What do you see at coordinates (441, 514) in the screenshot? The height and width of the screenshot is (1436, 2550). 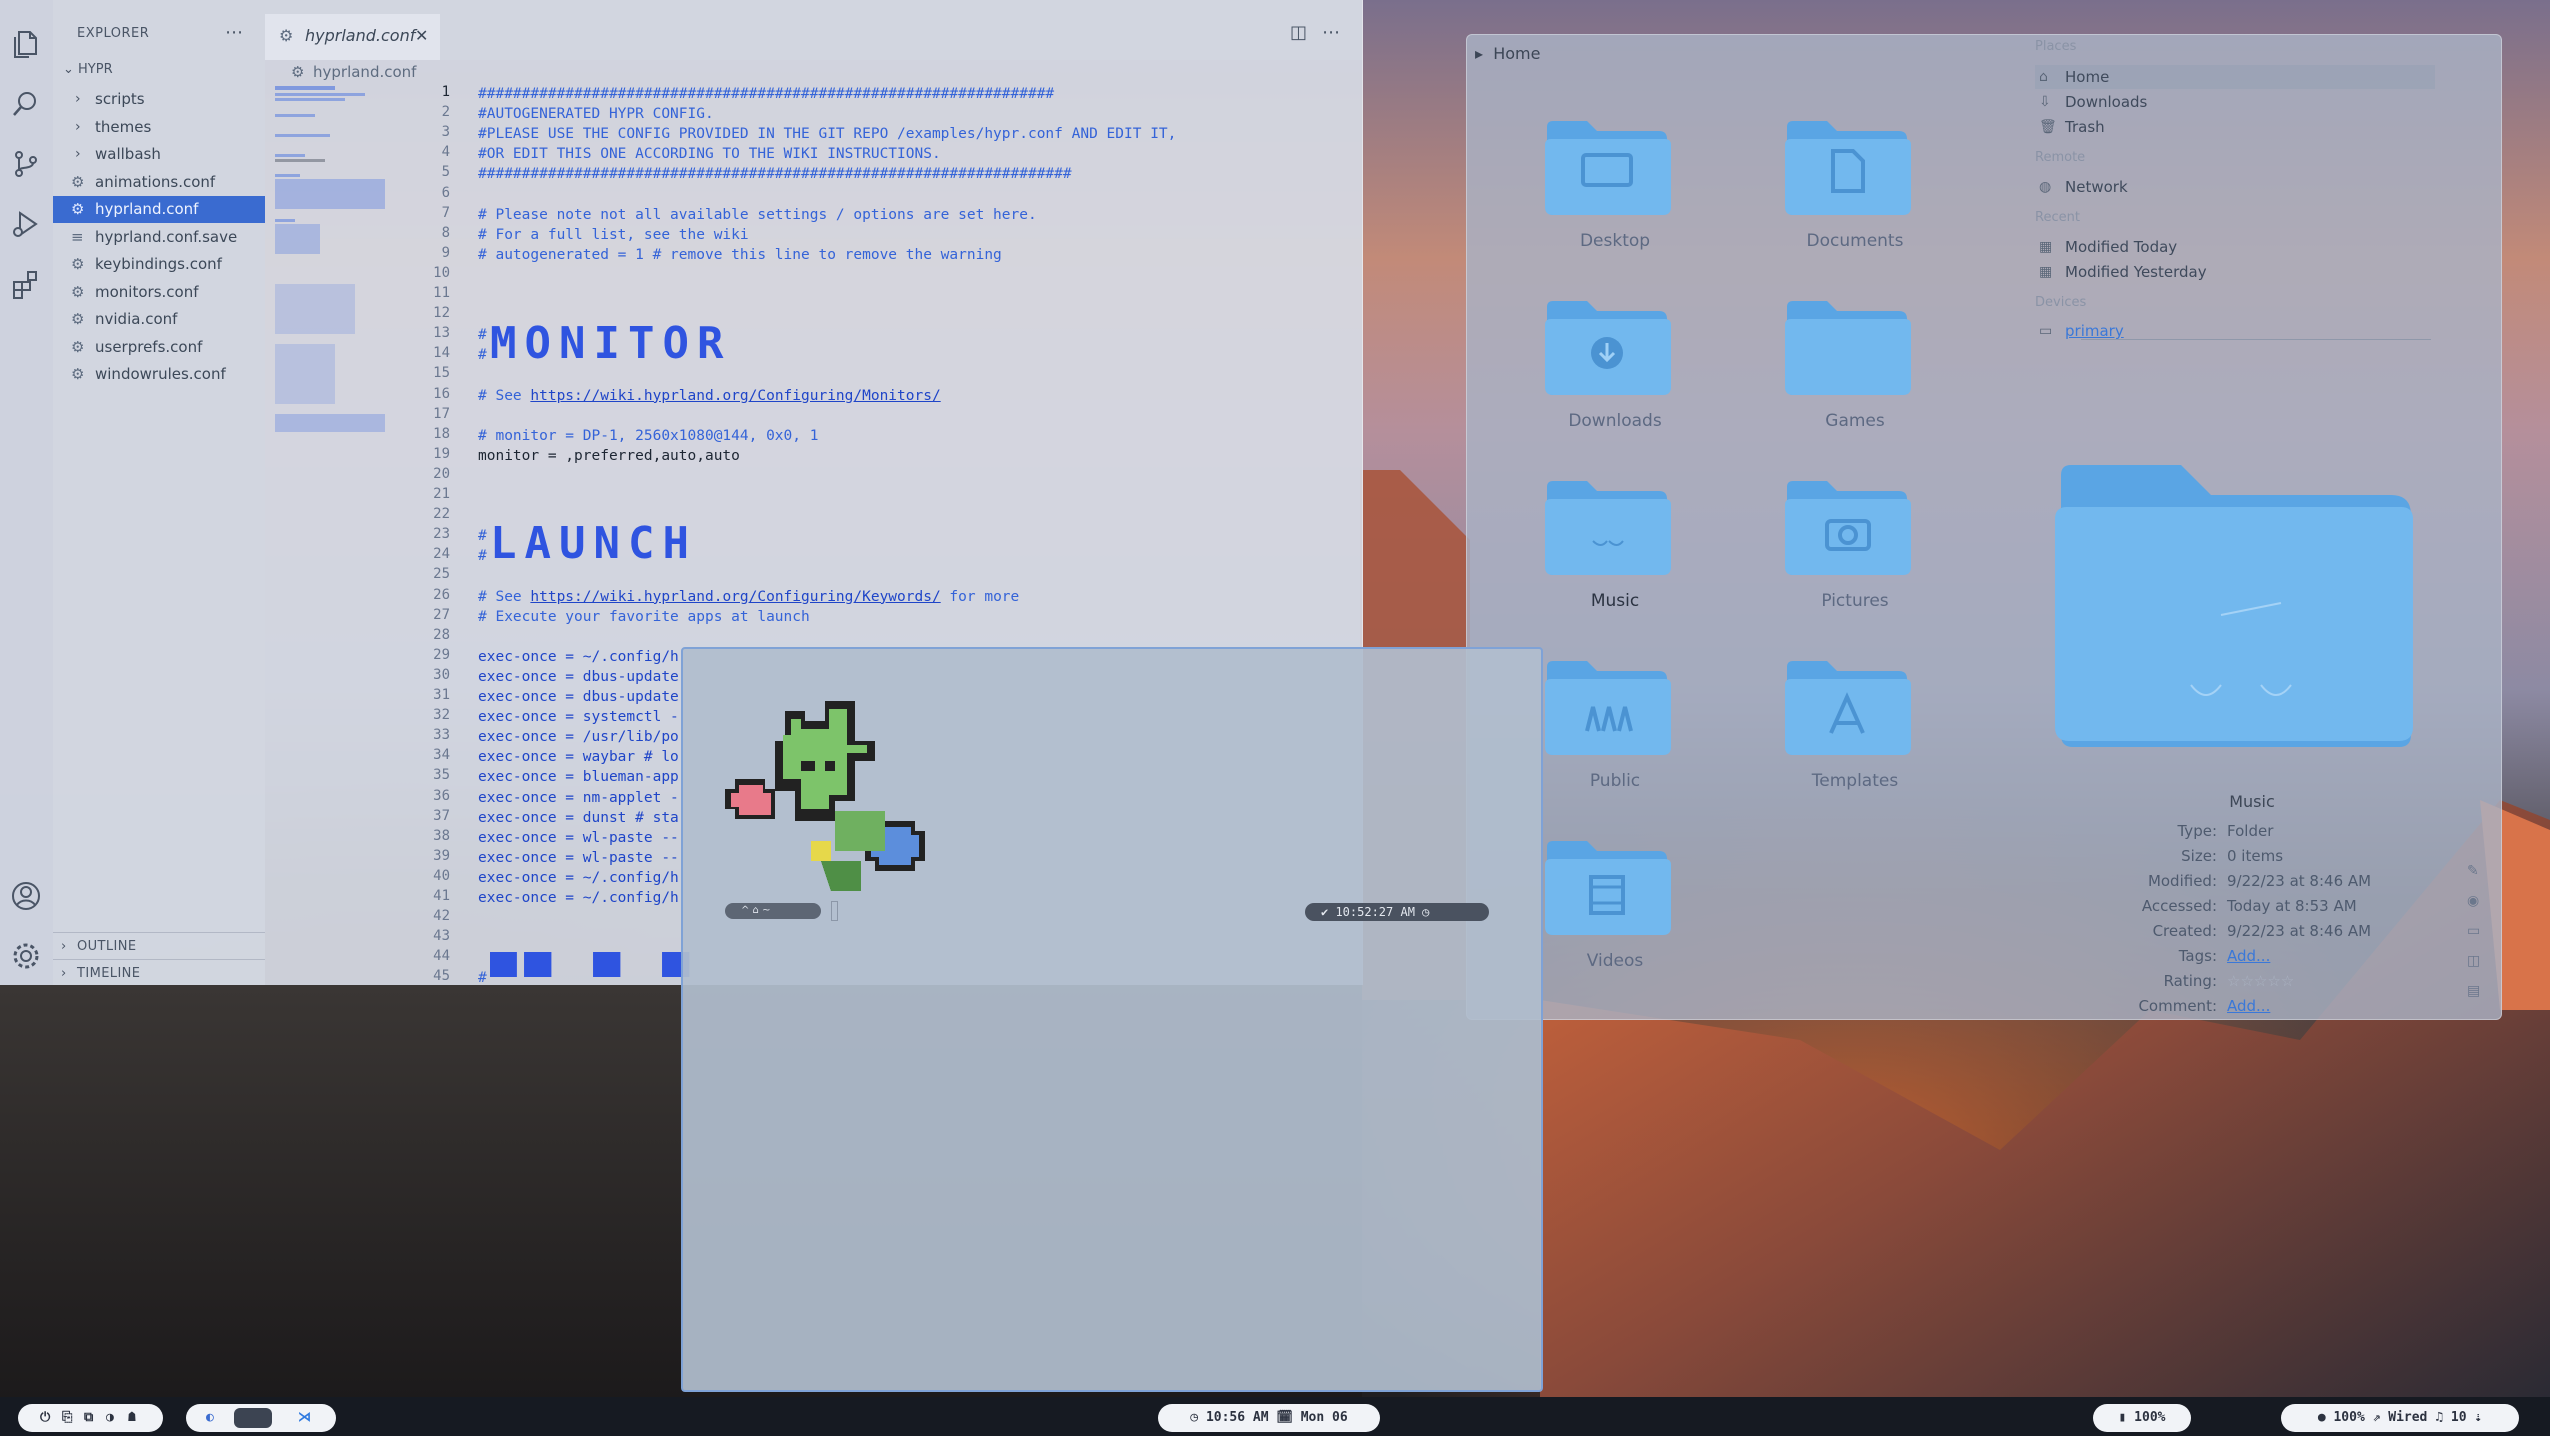 I see `line-number: 22` at bounding box center [441, 514].